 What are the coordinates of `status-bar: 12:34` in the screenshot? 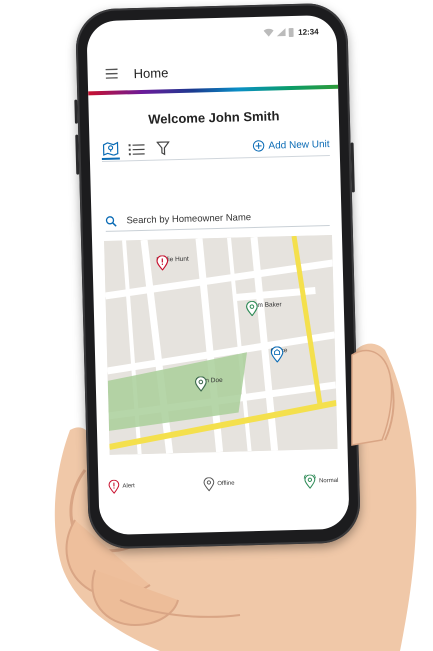 It's located at (291, 31).